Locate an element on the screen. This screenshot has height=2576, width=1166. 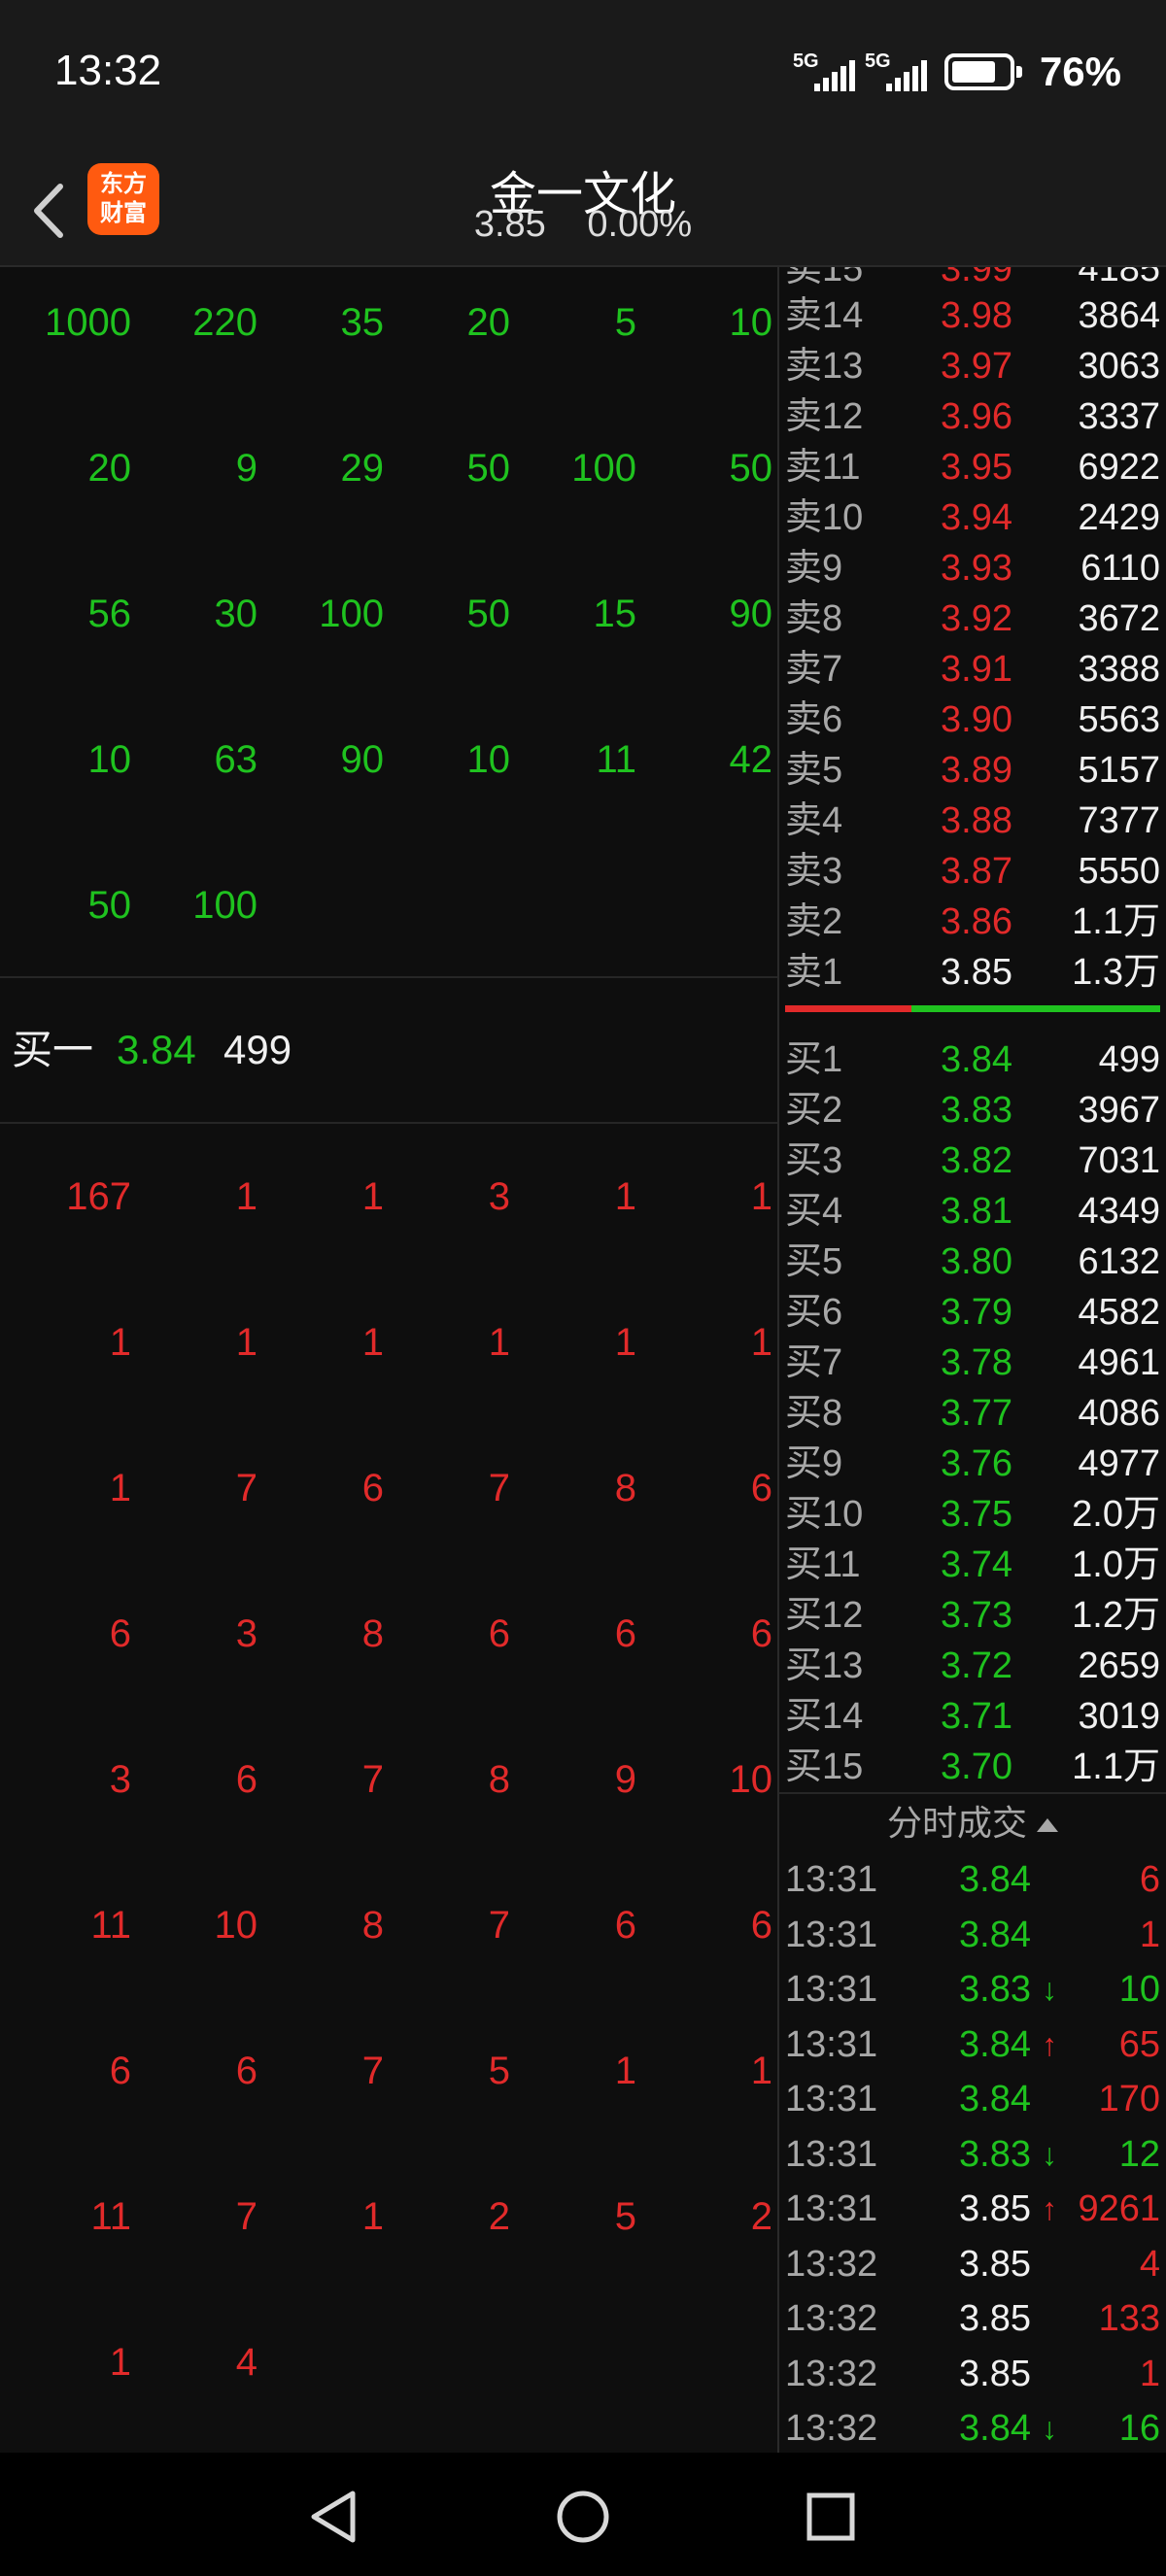
bid-ask-ratio-bar is located at coordinates (972, 1008).